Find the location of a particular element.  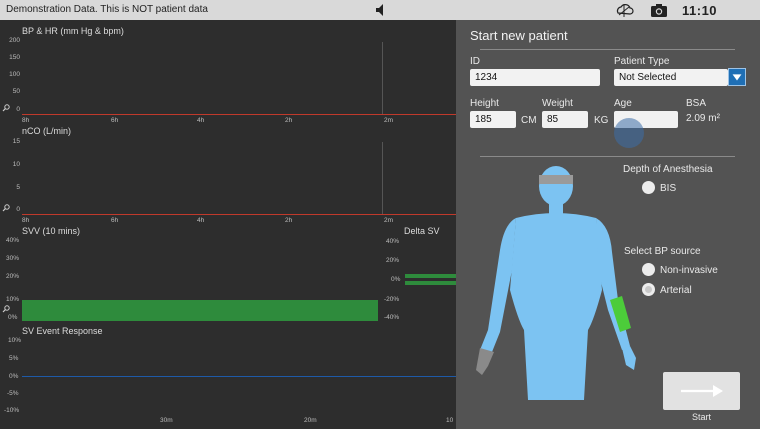

age-label: Age is located at coordinates (623, 103).